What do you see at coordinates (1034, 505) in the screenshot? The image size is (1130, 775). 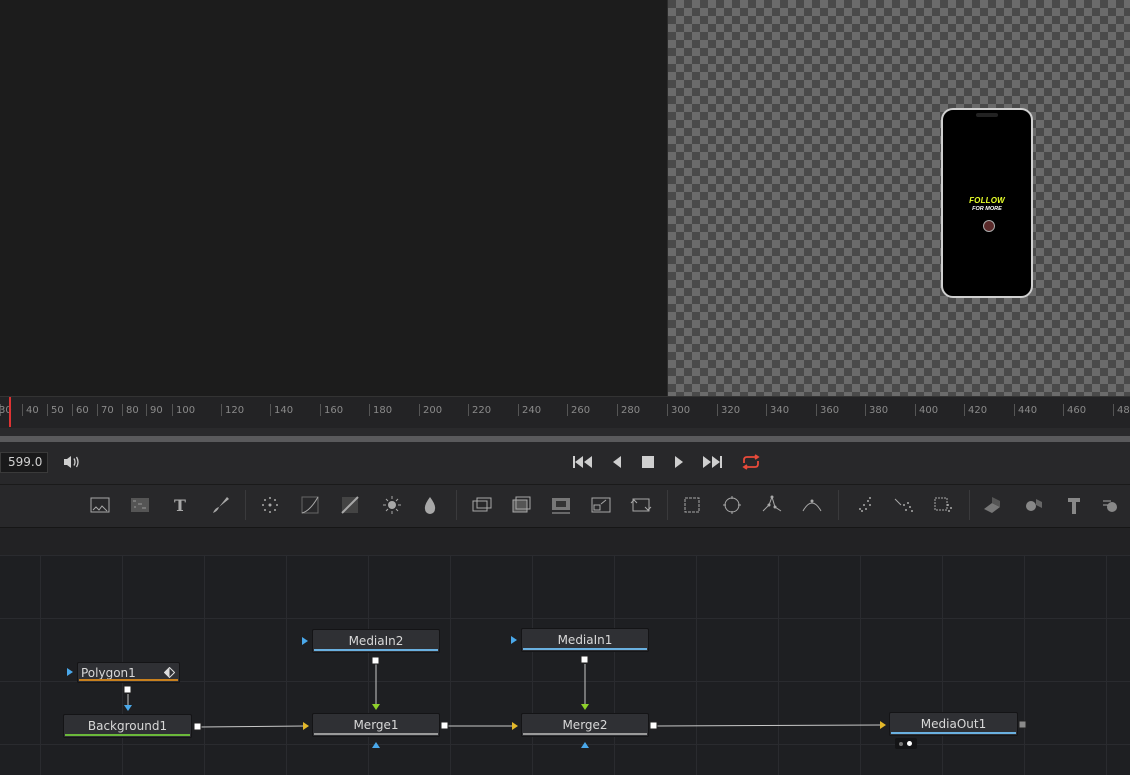 I see `merge-3d-tool-icon` at bounding box center [1034, 505].